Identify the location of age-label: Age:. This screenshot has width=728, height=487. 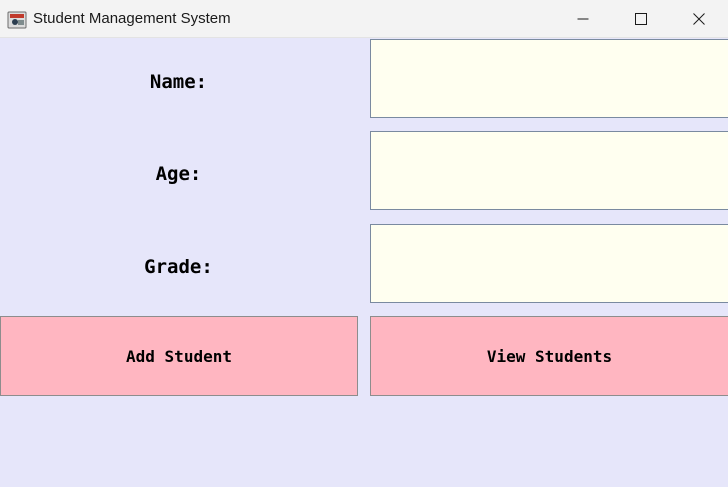
(178, 173).